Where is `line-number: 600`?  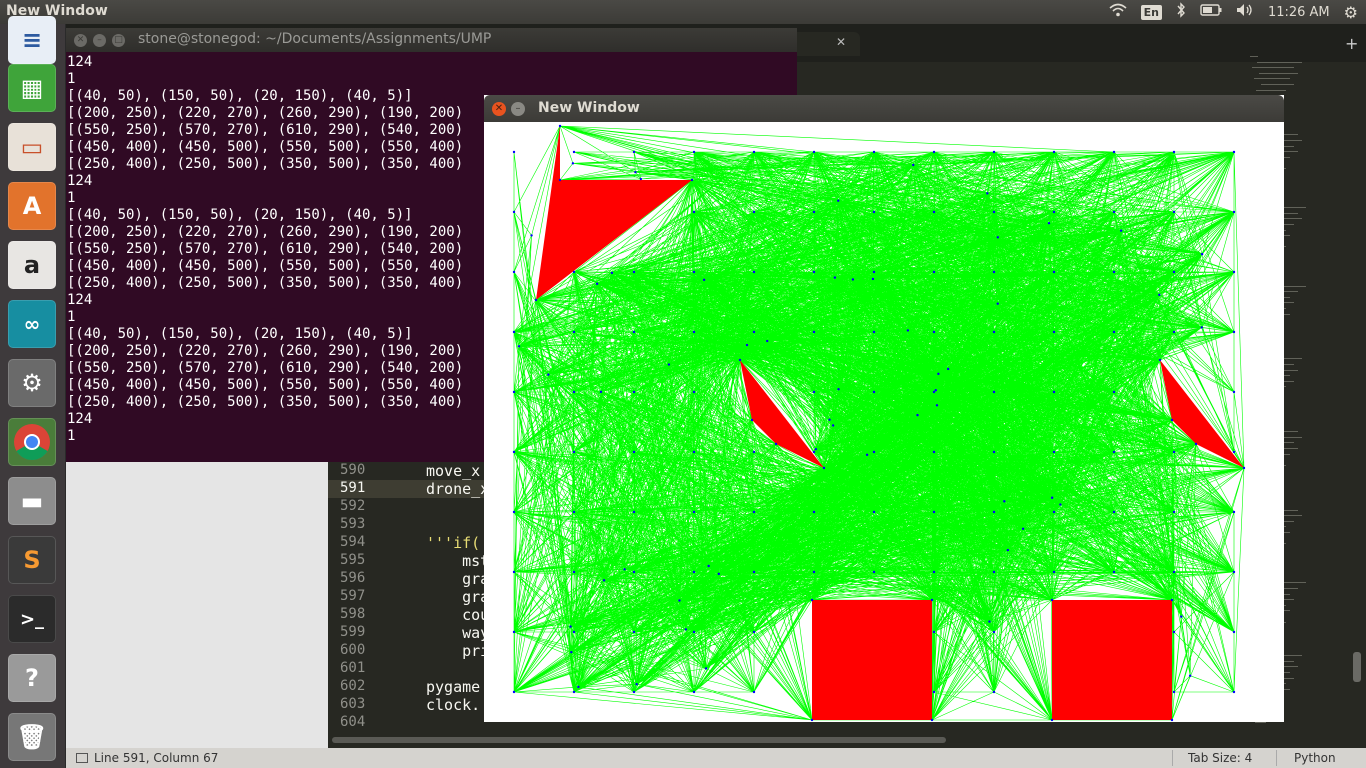 line-number: 600 is located at coordinates (353, 650).